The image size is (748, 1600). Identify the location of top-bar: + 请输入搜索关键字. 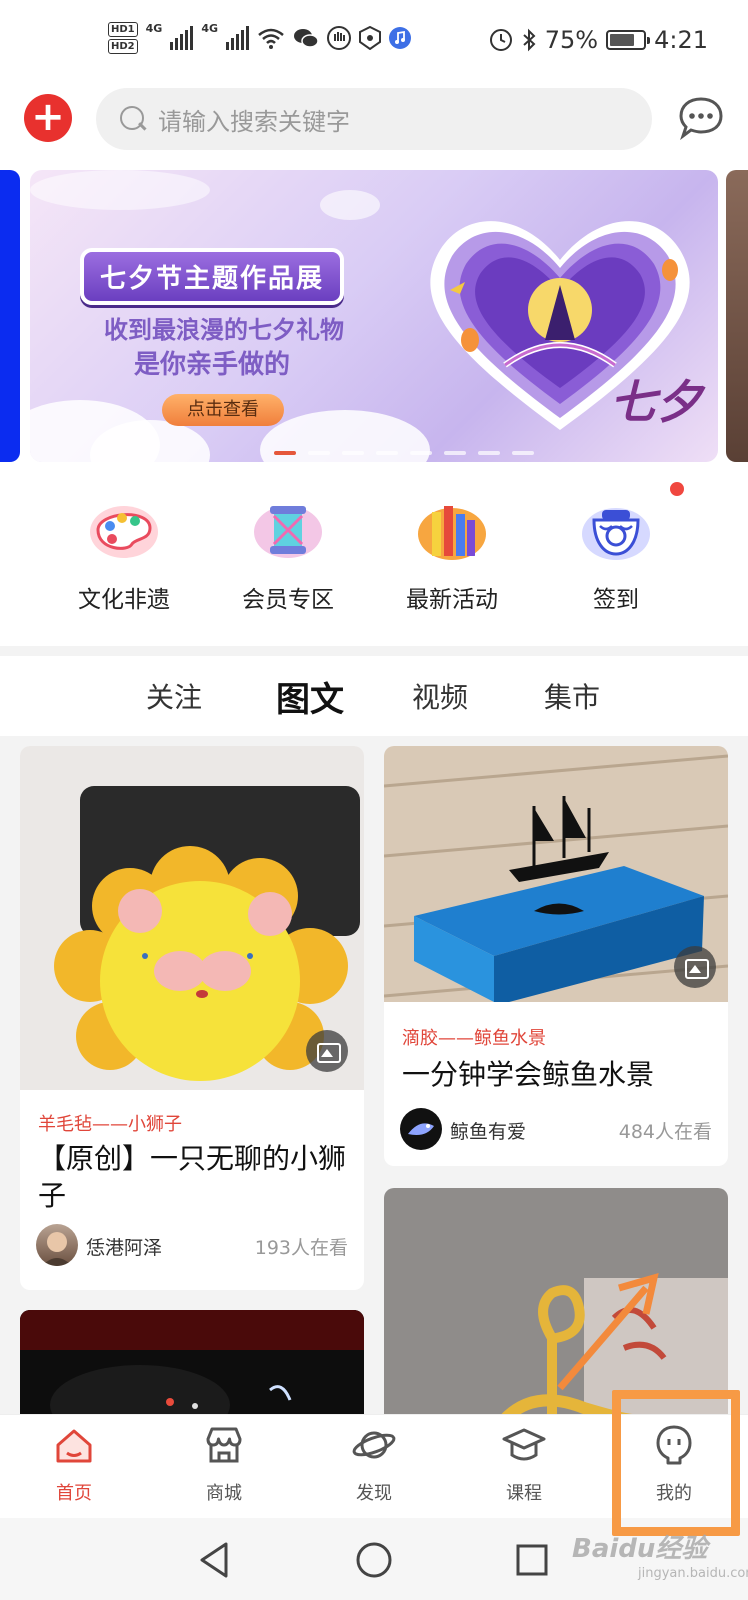
(374, 123).